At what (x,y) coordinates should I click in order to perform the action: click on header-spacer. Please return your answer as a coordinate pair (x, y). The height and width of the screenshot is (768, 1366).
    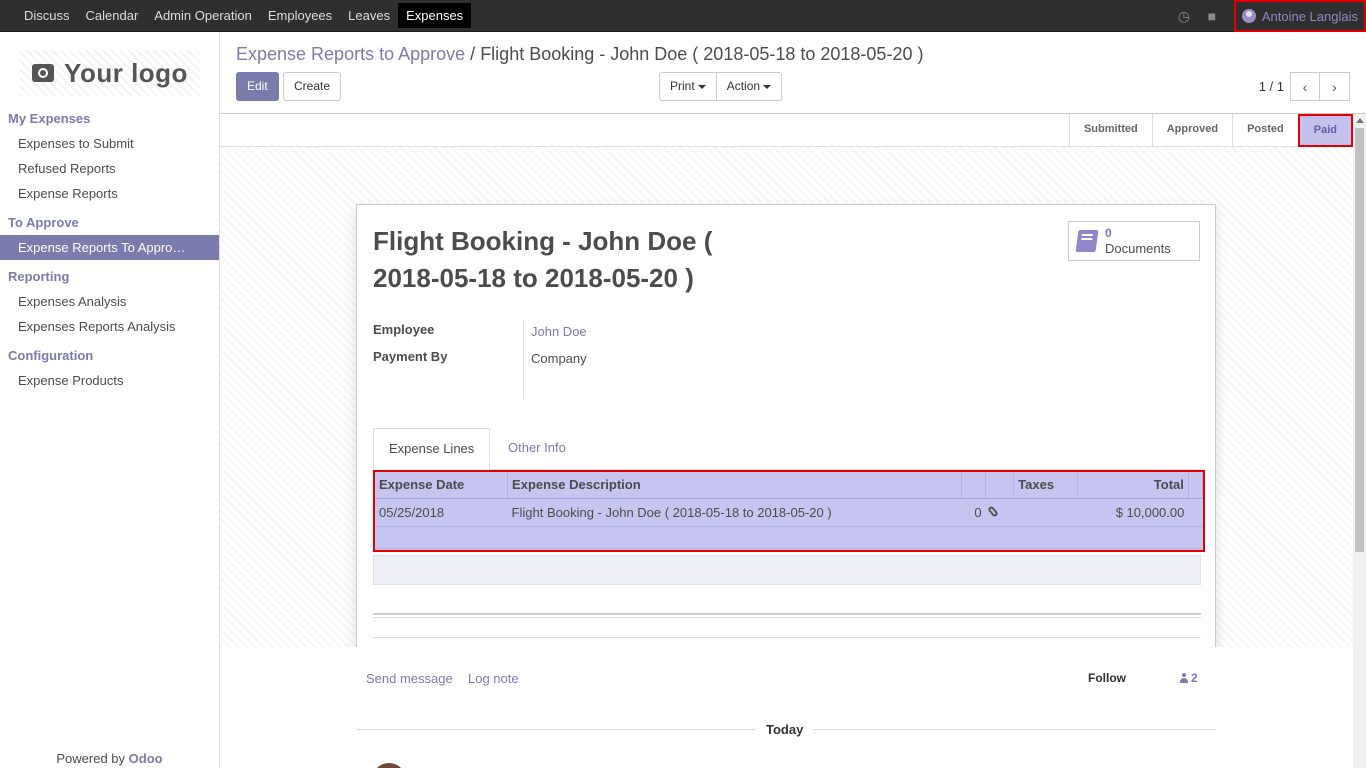
    Looking at the image, I should click on (1196, 485).